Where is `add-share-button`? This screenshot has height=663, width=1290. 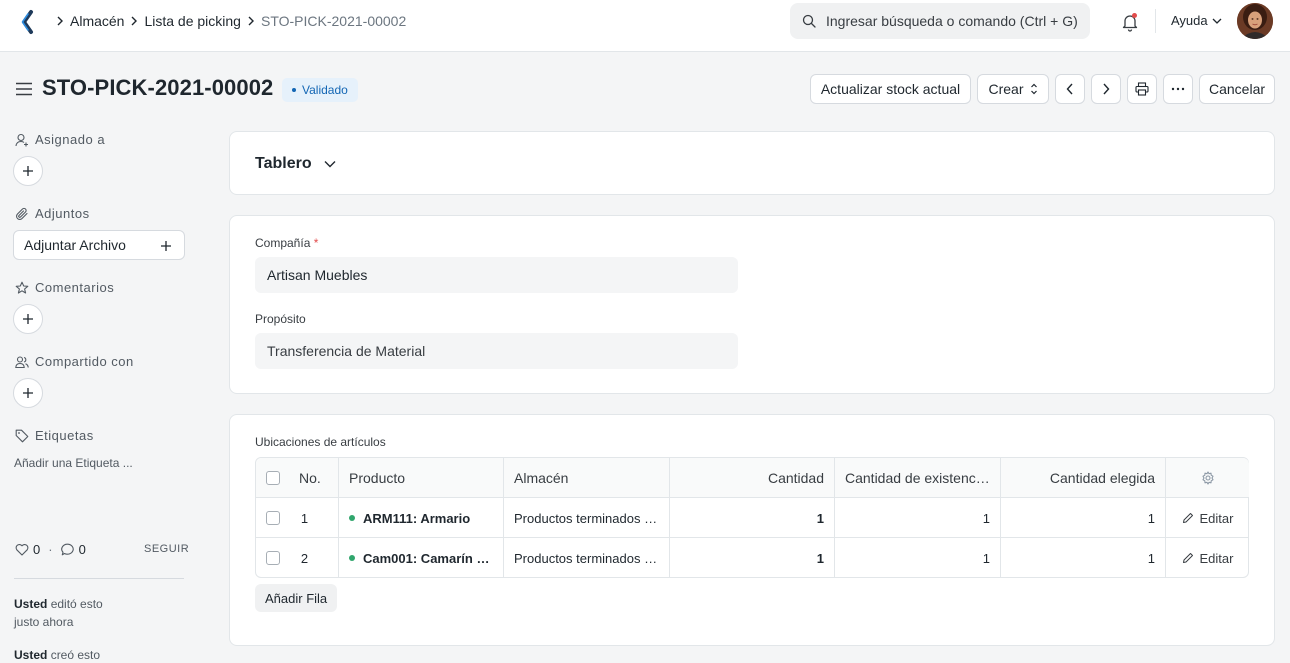 add-share-button is located at coordinates (28, 393).